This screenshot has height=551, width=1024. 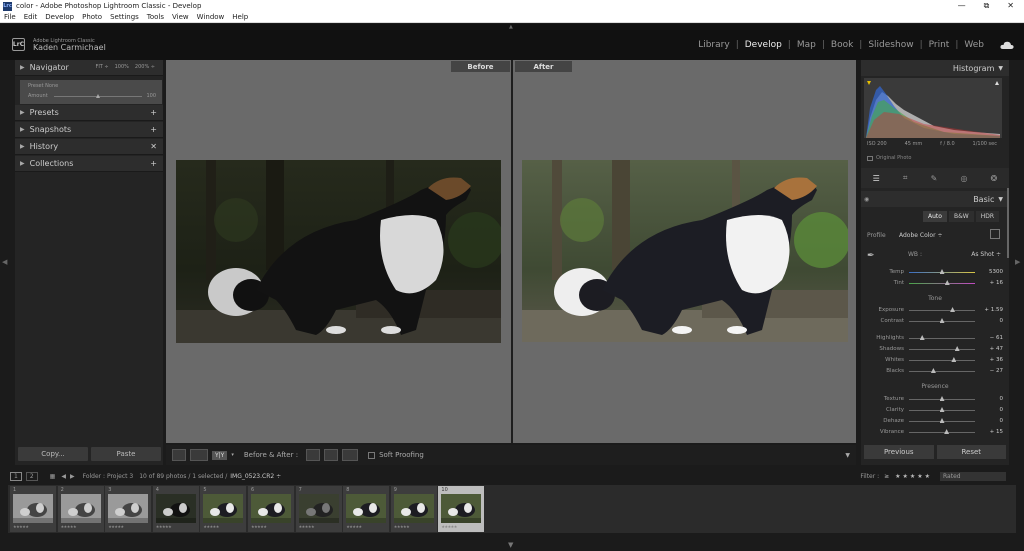 What do you see at coordinates (271, 509) in the screenshot?
I see `filmstrip-thumbnail: 6 ★★★★★` at bounding box center [271, 509].